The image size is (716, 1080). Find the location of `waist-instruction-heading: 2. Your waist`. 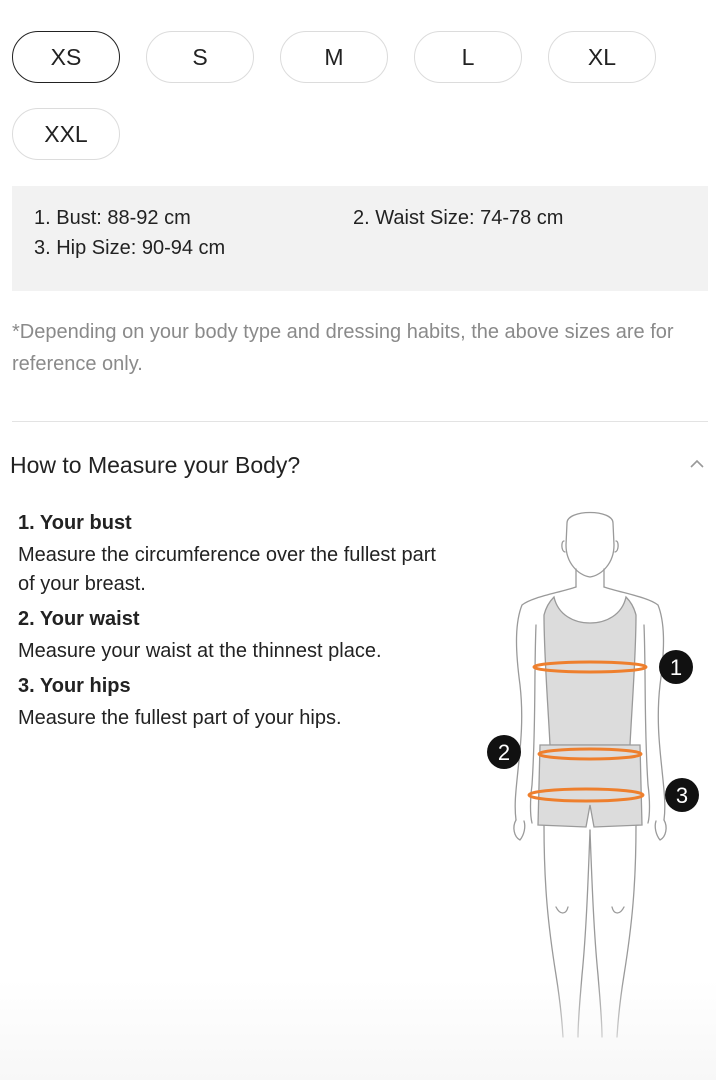

waist-instruction-heading: 2. Your waist is located at coordinates (79, 619).